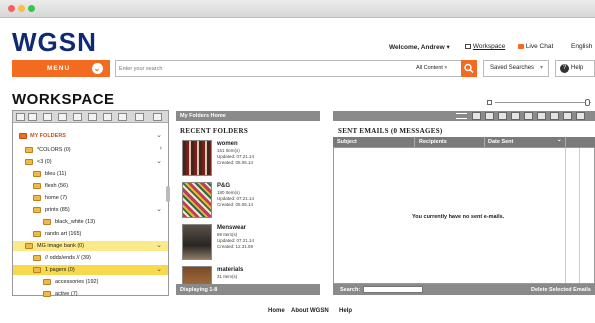  What do you see at coordinates (500, 142) in the screenshot?
I see `column-header-date-sent: Date Sent` at bounding box center [500, 142].